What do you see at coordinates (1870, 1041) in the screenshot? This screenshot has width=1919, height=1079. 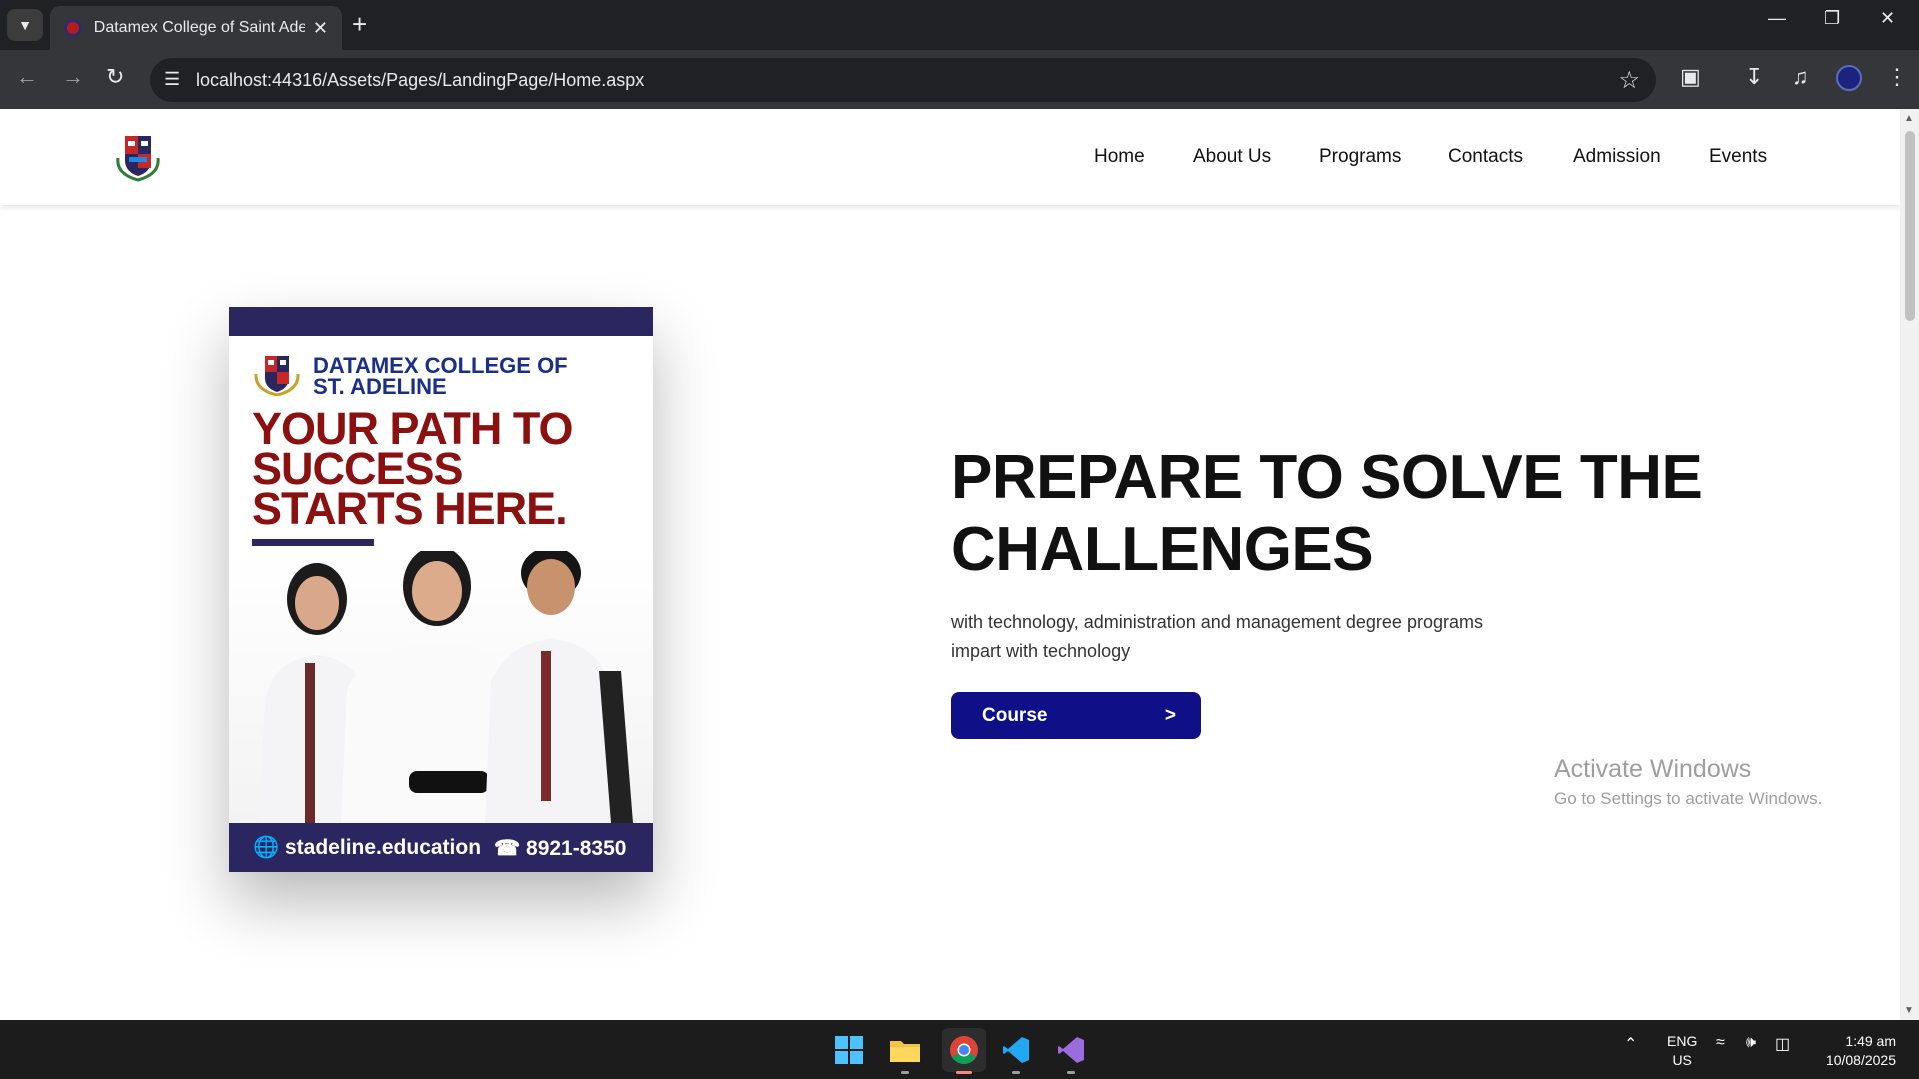 I see `clock-time: 1:49 am` at bounding box center [1870, 1041].